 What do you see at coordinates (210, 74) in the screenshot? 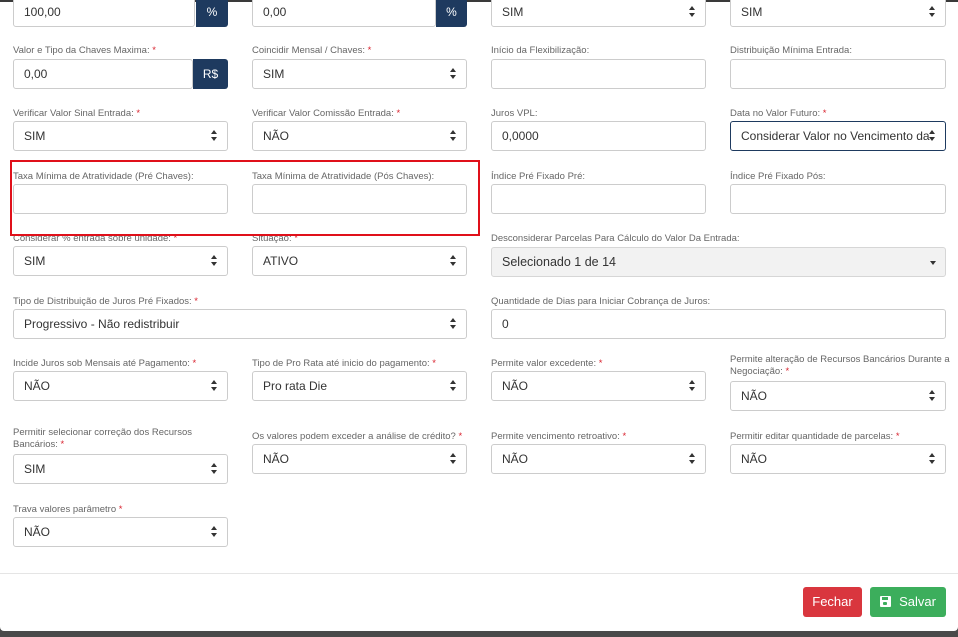
I see `currency-addon: R$` at bounding box center [210, 74].